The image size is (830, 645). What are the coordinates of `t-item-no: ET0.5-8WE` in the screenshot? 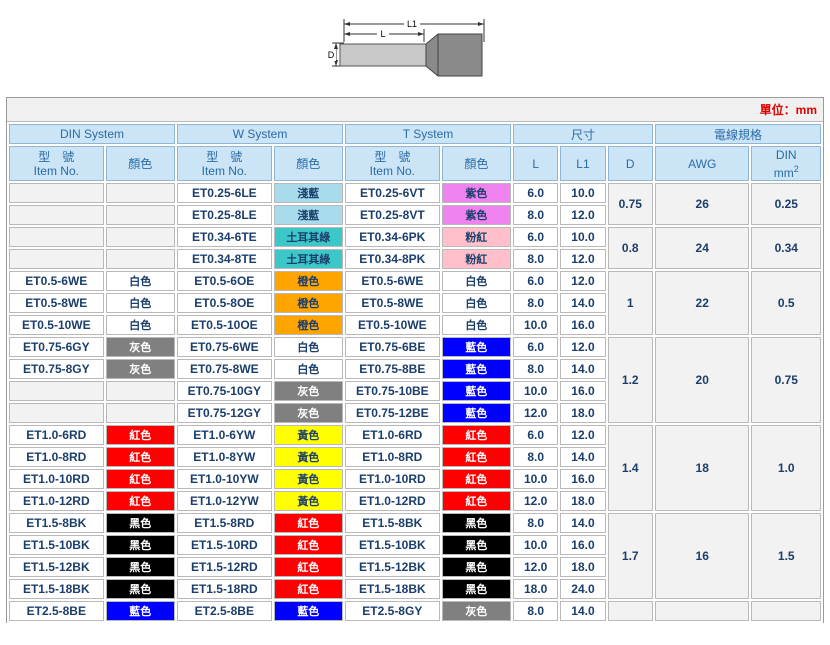 It's located at (392, 303).